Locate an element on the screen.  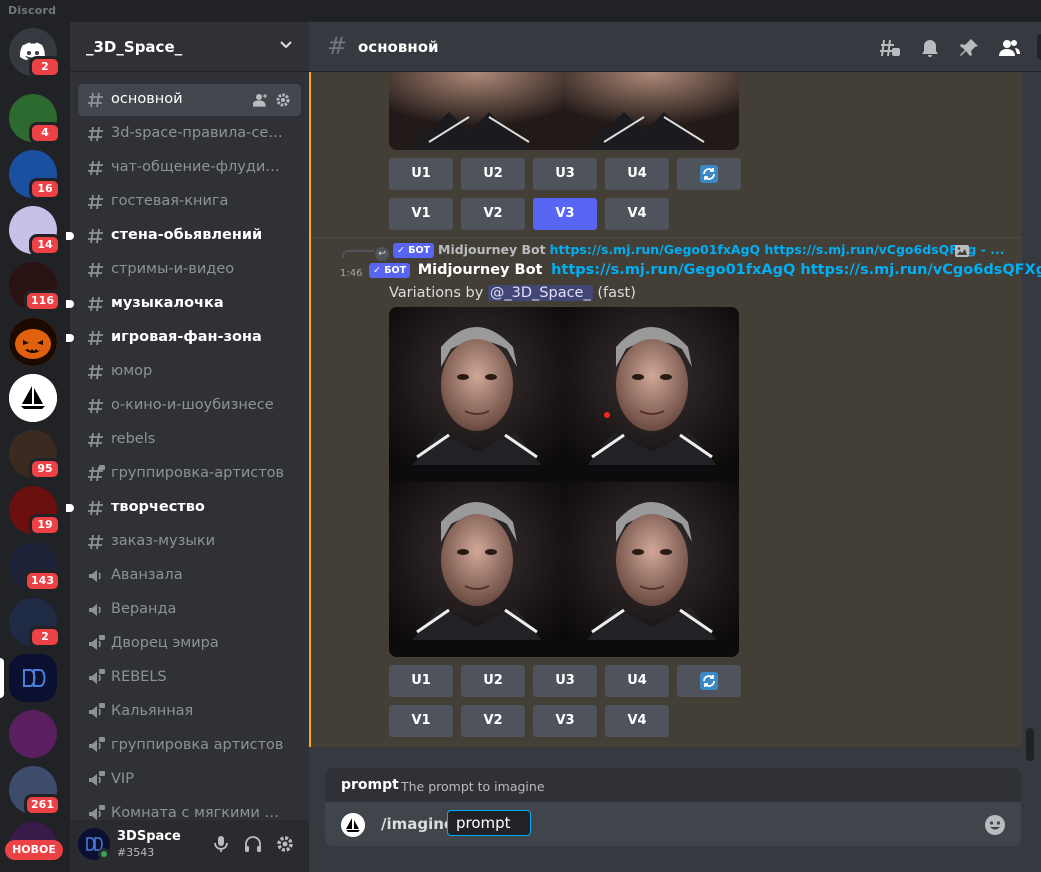
channel-item: музыкалочка is located at coordinates (183, 304).